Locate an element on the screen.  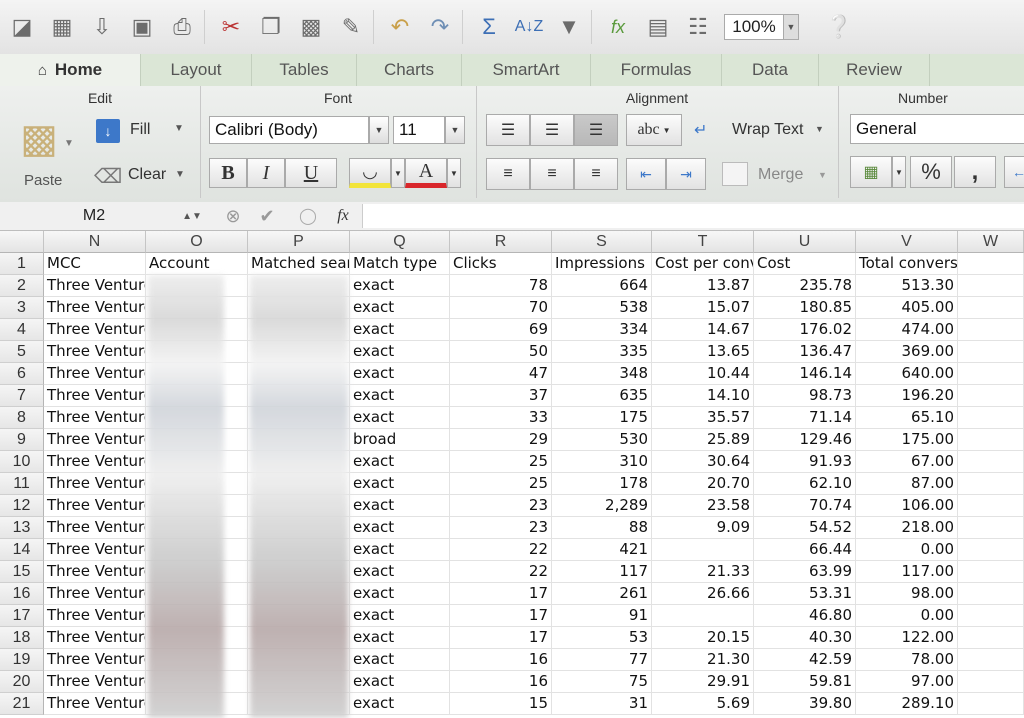
table-cell-impressions: 348 is located at coordinates (602, 374).